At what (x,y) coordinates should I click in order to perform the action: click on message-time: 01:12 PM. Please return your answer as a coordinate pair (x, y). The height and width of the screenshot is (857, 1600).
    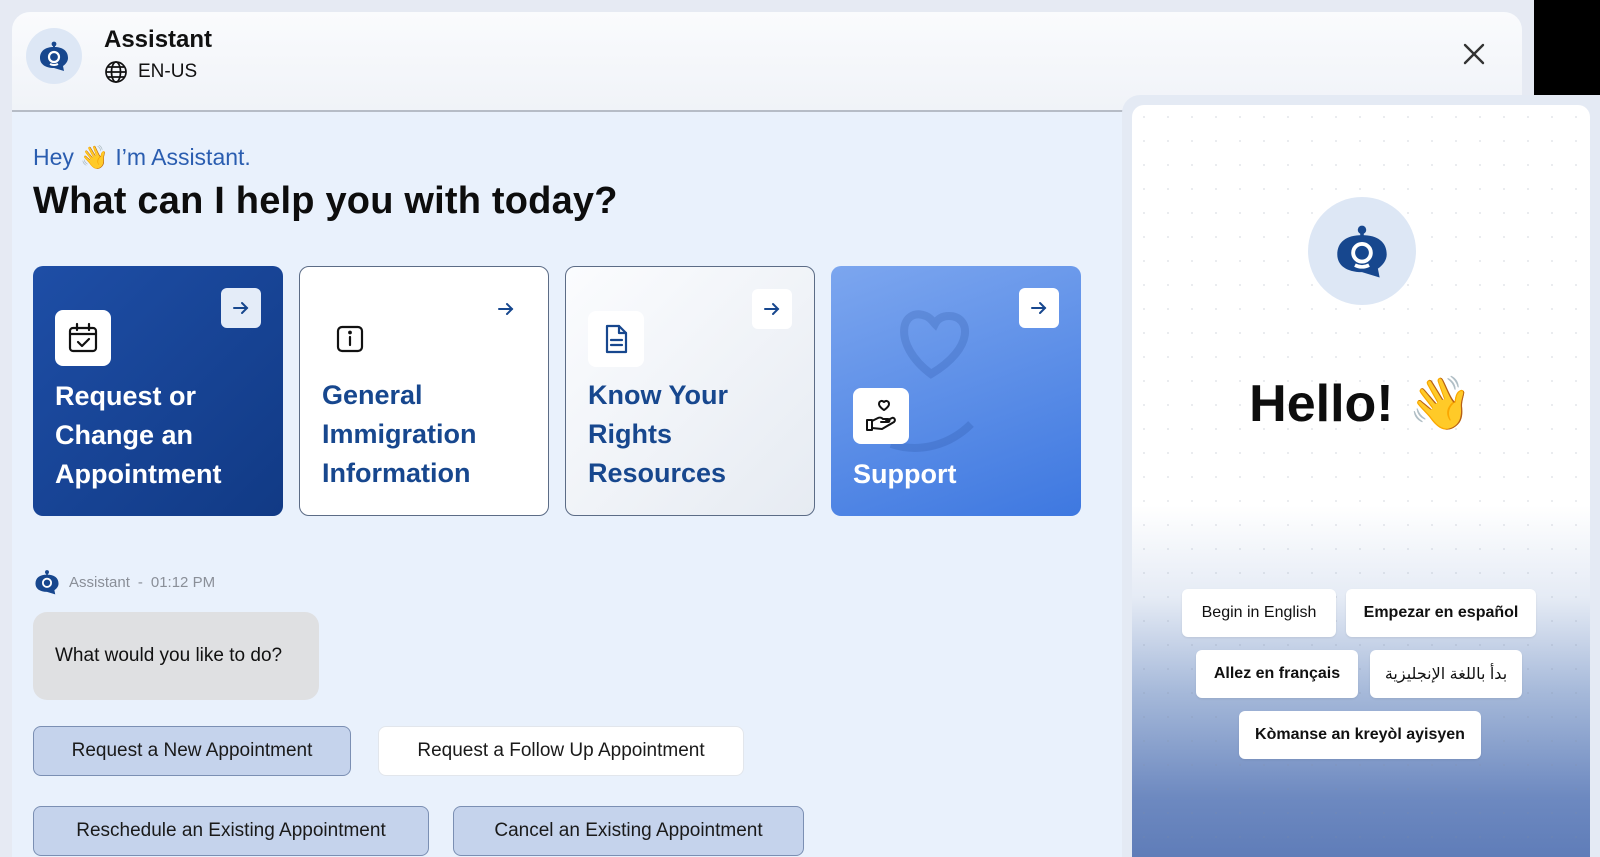
    Looking at the image, I should click on (183, 582).